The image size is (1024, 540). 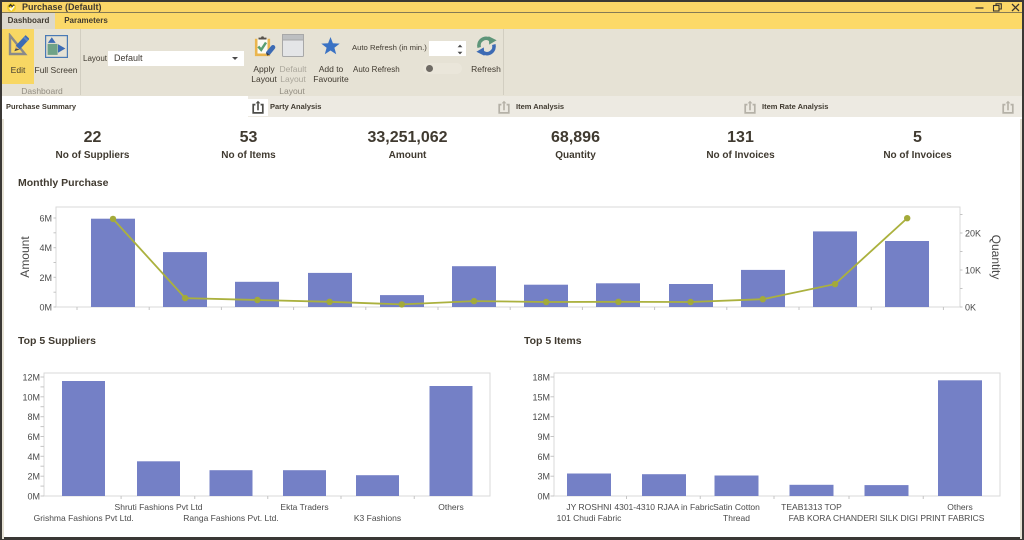 What do you see at coordinates (541, 397) in the screenshot?
I see `svg-text: 15M` at bounding box center [541, 397].